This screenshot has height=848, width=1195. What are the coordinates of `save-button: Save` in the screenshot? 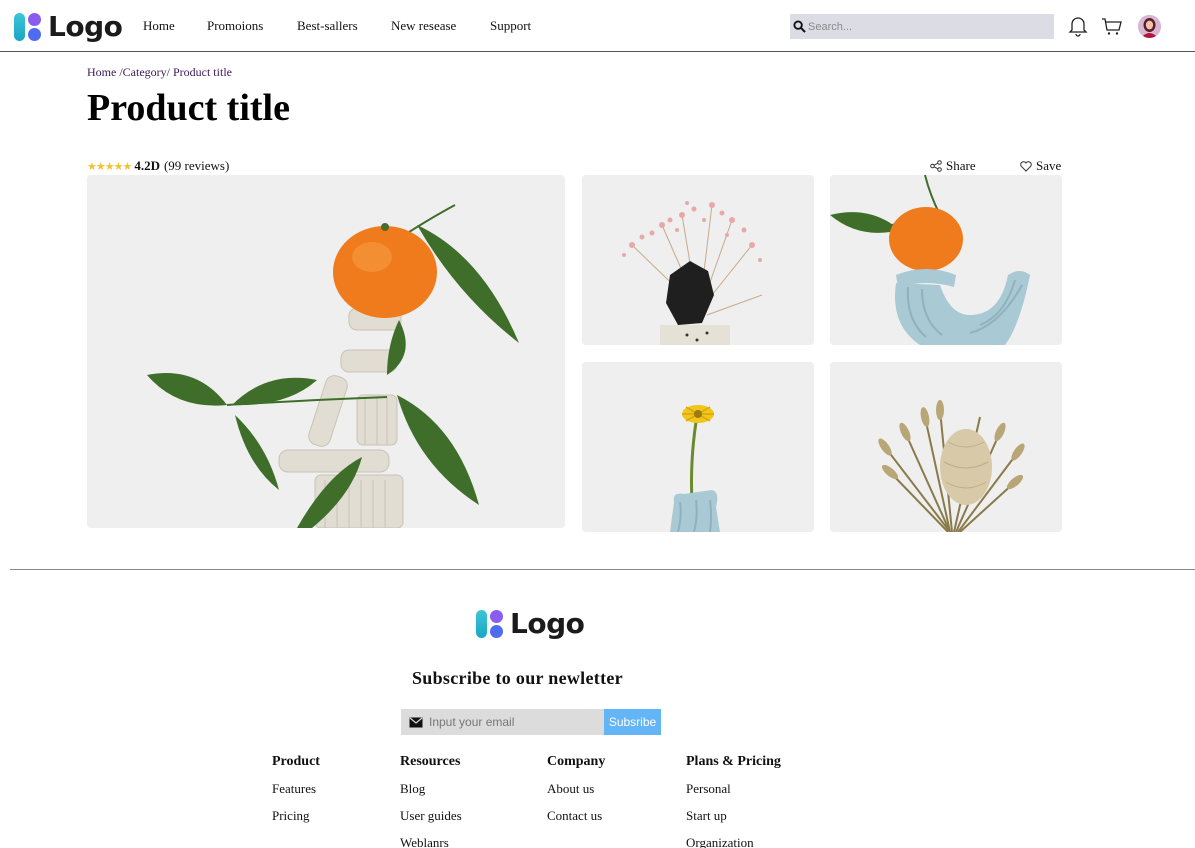 It's located at (1040, 166).